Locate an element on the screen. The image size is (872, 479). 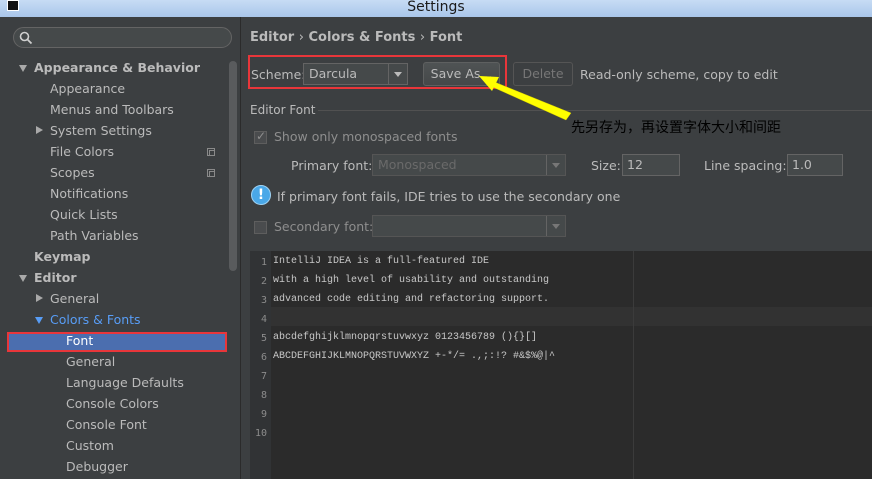
readonly-note: Read-only scheme, copy to edit is located at coordinates (679, 74).